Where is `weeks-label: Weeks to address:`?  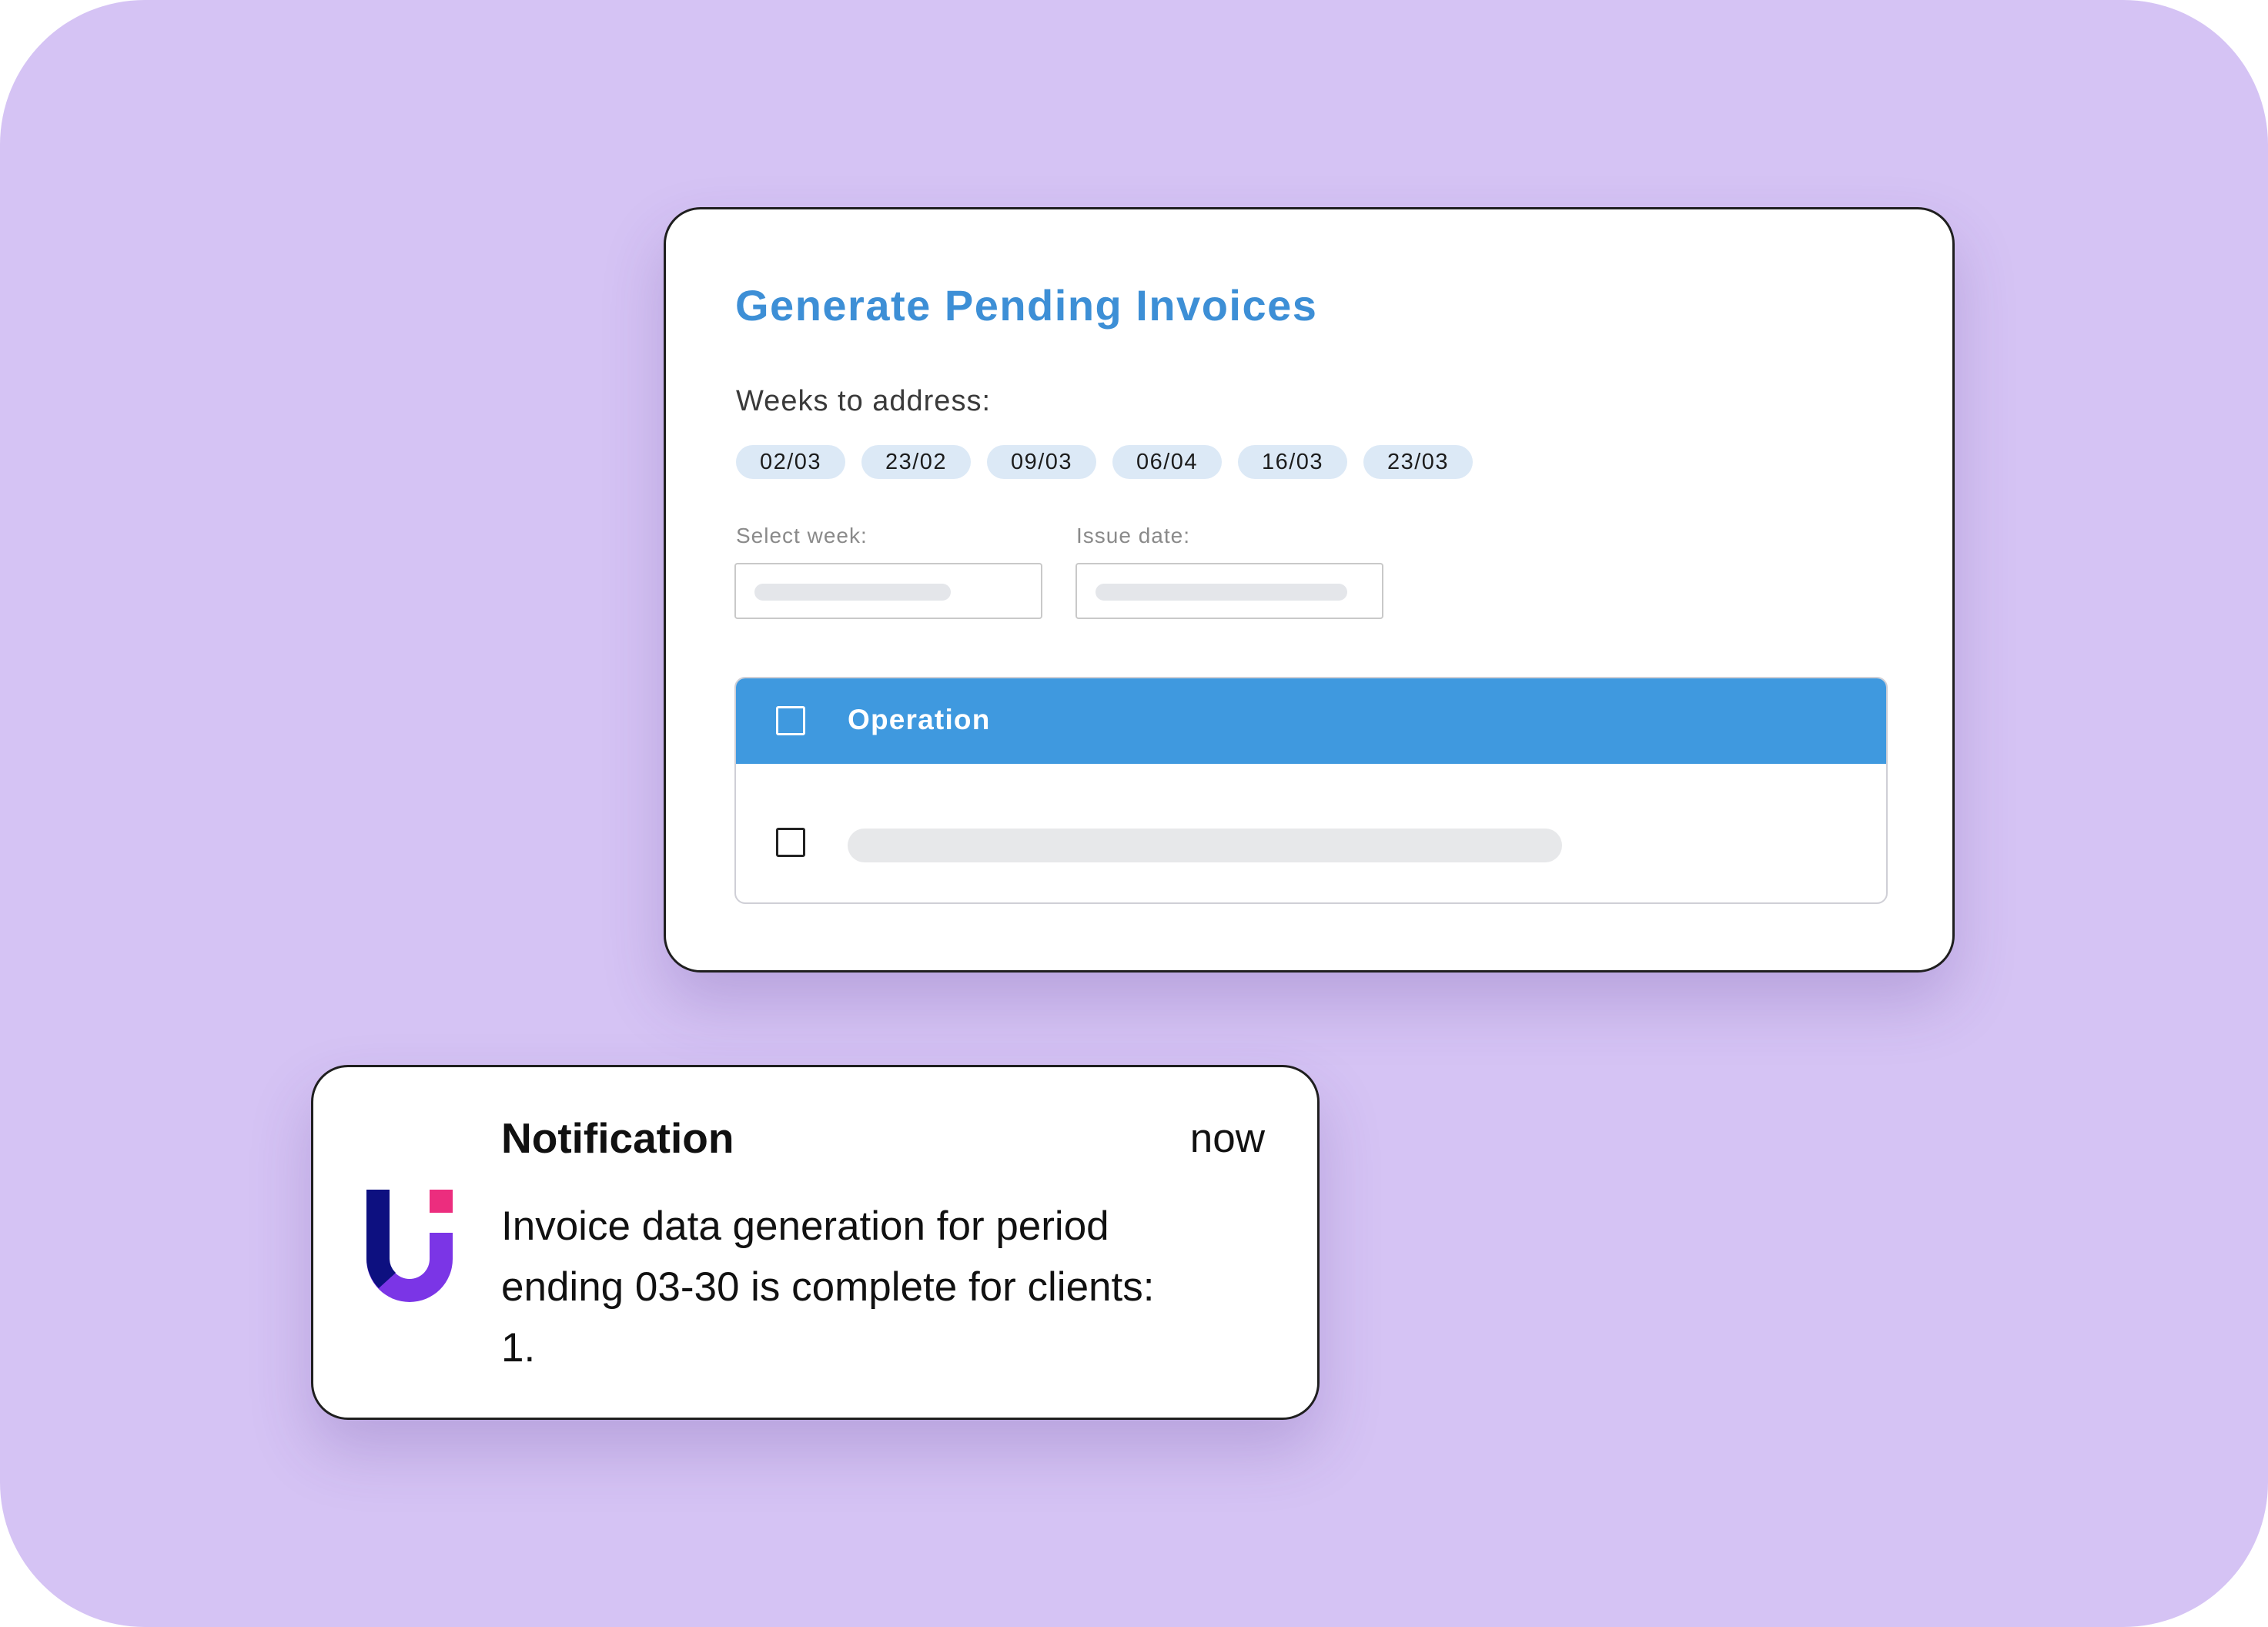
weeks-label: Weeks to address: is located at coordinates (864, 401).